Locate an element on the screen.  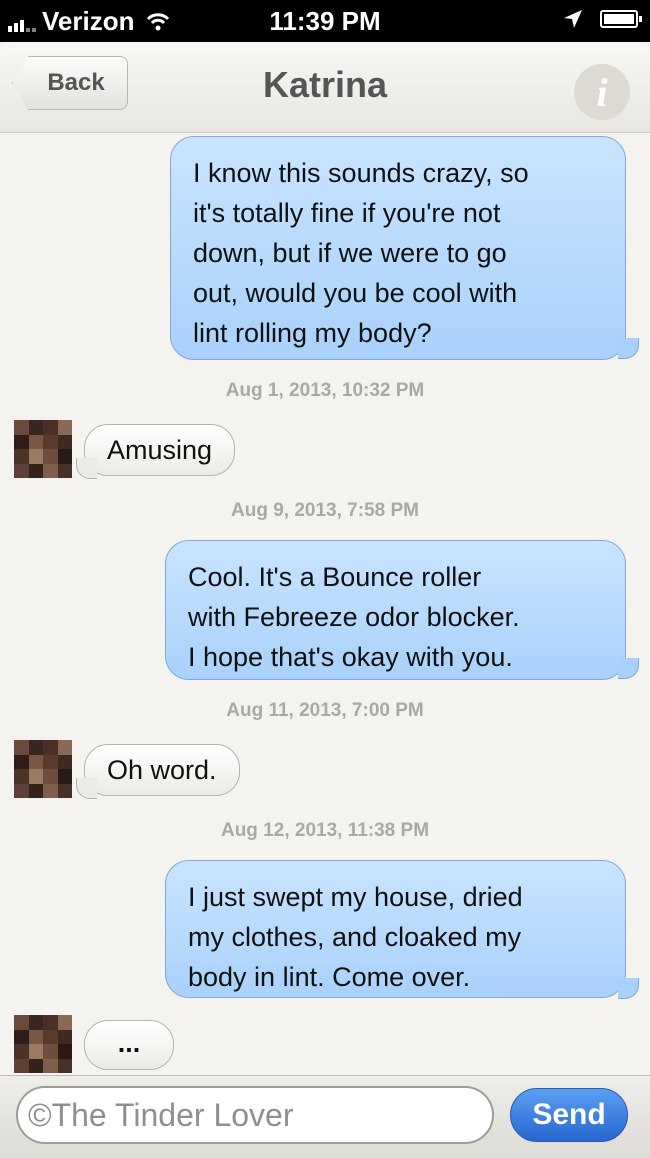
message-line: Cool. It's a Bounce roller is located at coordinates (335, 577).